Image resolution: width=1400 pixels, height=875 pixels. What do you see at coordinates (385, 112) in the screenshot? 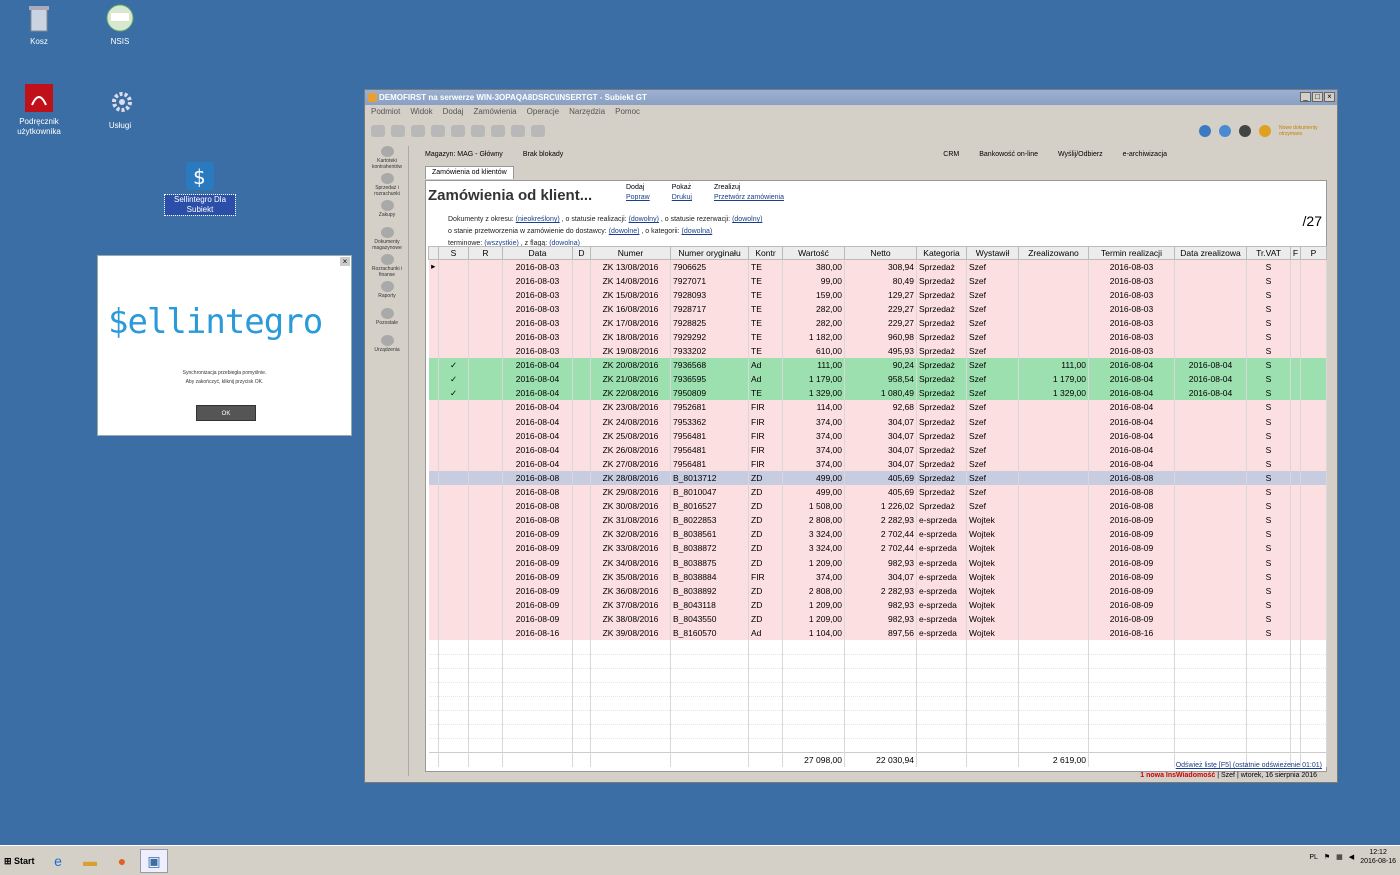
I see `menu-item: Podmiot` at bounding box center [385, 112].